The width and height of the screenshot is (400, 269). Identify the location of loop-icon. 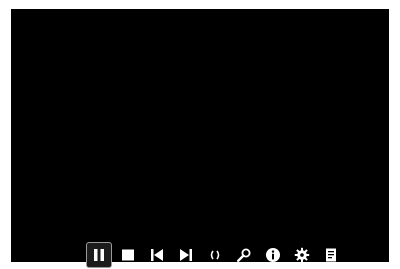
(215, 255).